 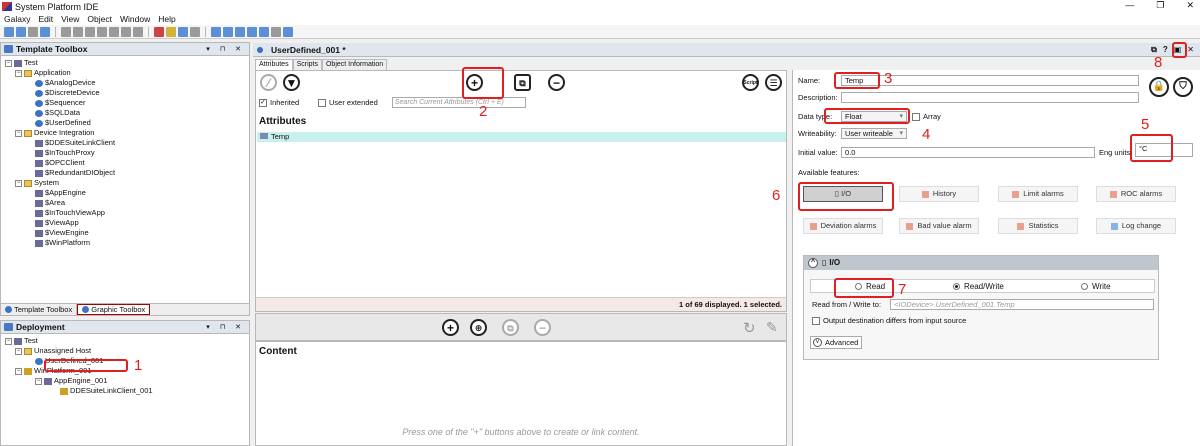 What do you see at coordinates (1136, 226) in the screenshot?
I see `feature-log-change-button: Log change` at bounding box center [1136, 226].